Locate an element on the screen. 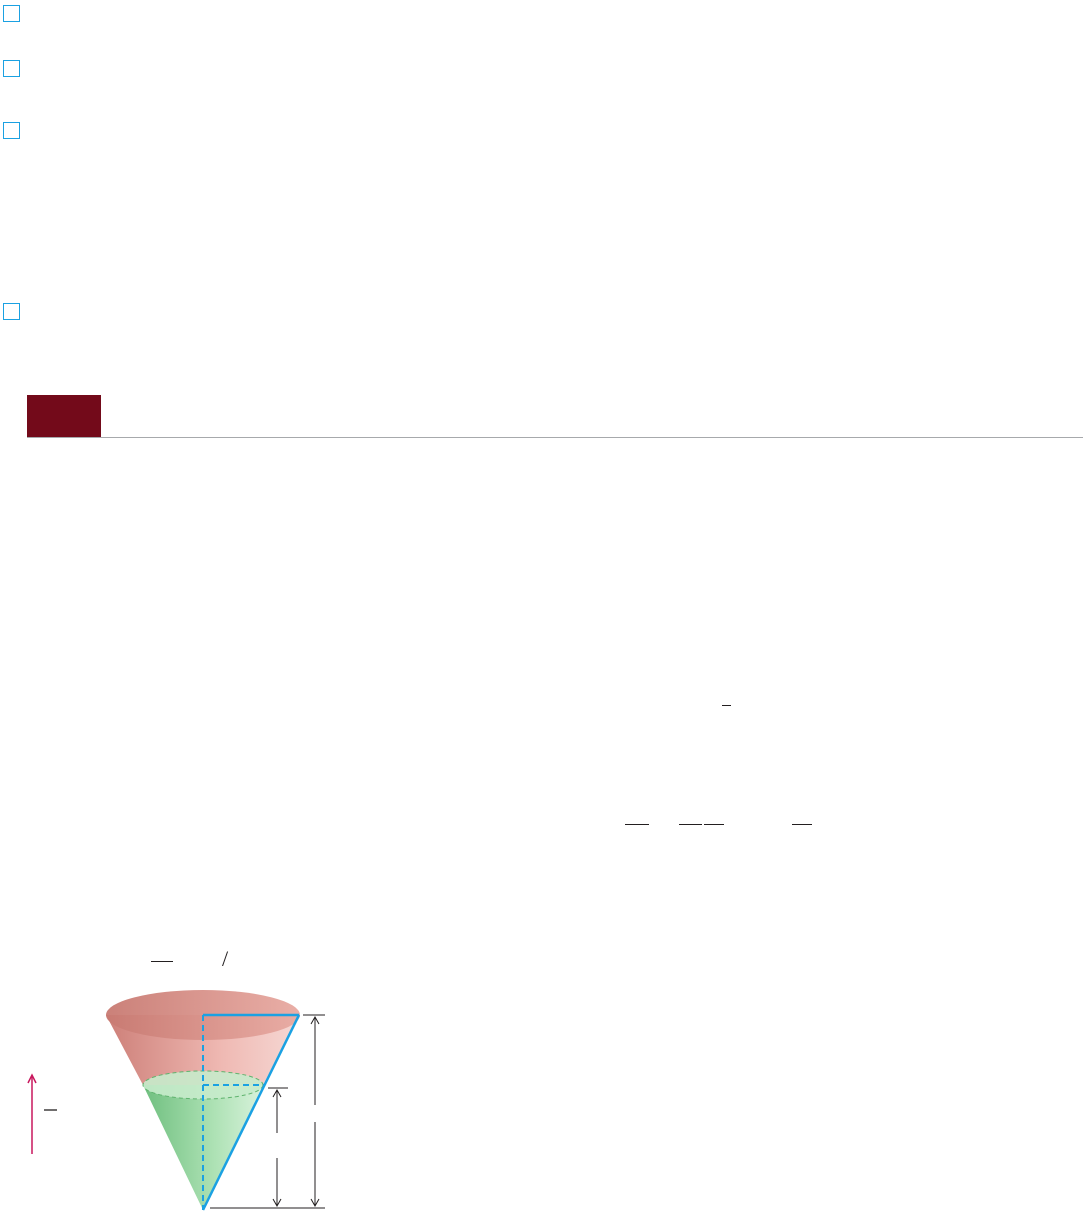 This screenshot has height=1212, width=1083. height-dimension is located at coordinates (315, 1111).